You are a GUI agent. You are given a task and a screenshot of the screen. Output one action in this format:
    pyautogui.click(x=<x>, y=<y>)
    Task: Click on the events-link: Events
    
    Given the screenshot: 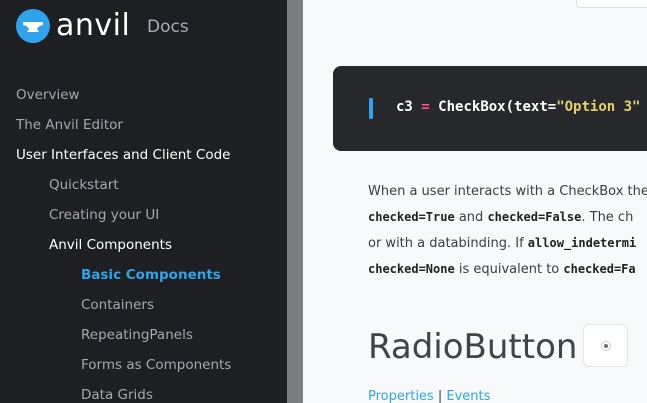 What is the action you would take?
    pyautogui.click(x=468, y=396)
    